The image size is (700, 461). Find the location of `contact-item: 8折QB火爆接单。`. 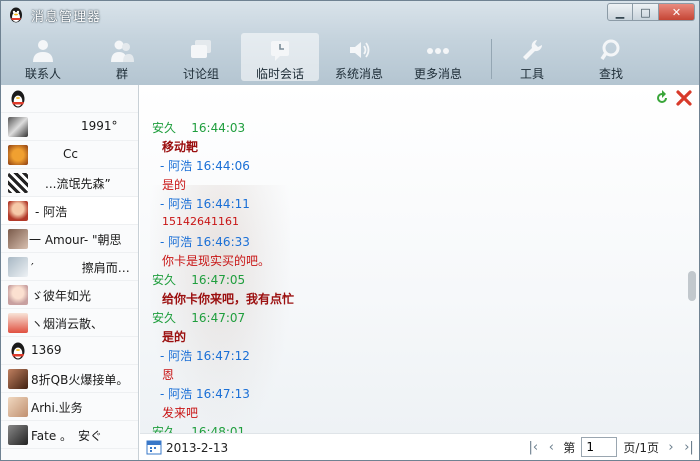

contact-item: 8折QB火爆接单。 is located at coordinates (69, 379).